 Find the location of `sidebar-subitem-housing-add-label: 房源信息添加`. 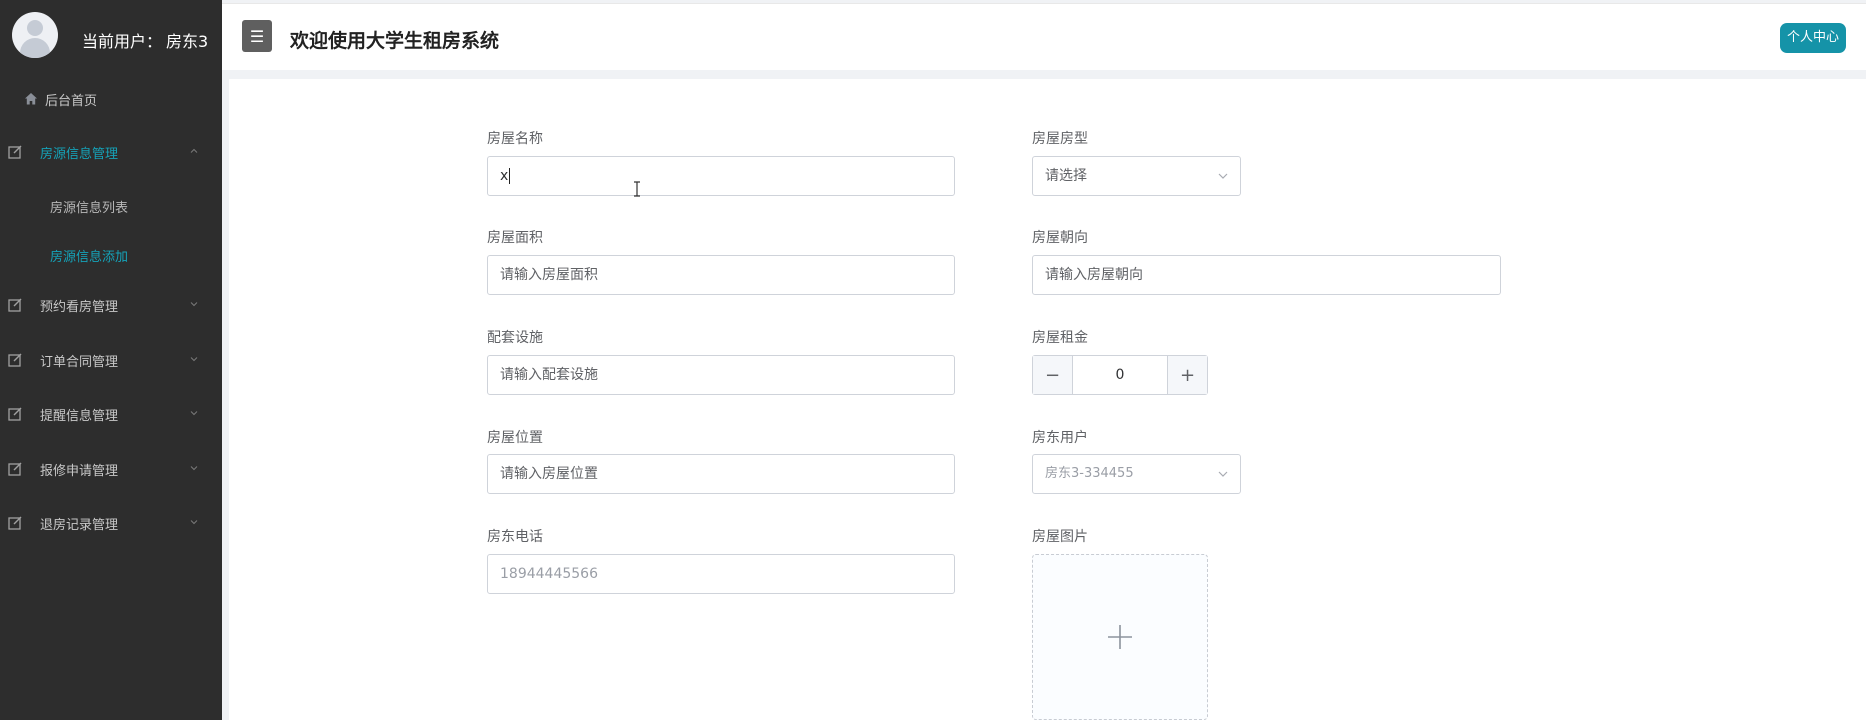

sidebar-subitem-housing-add-label: 房源信息添加 is located at coordinates (89, 257).